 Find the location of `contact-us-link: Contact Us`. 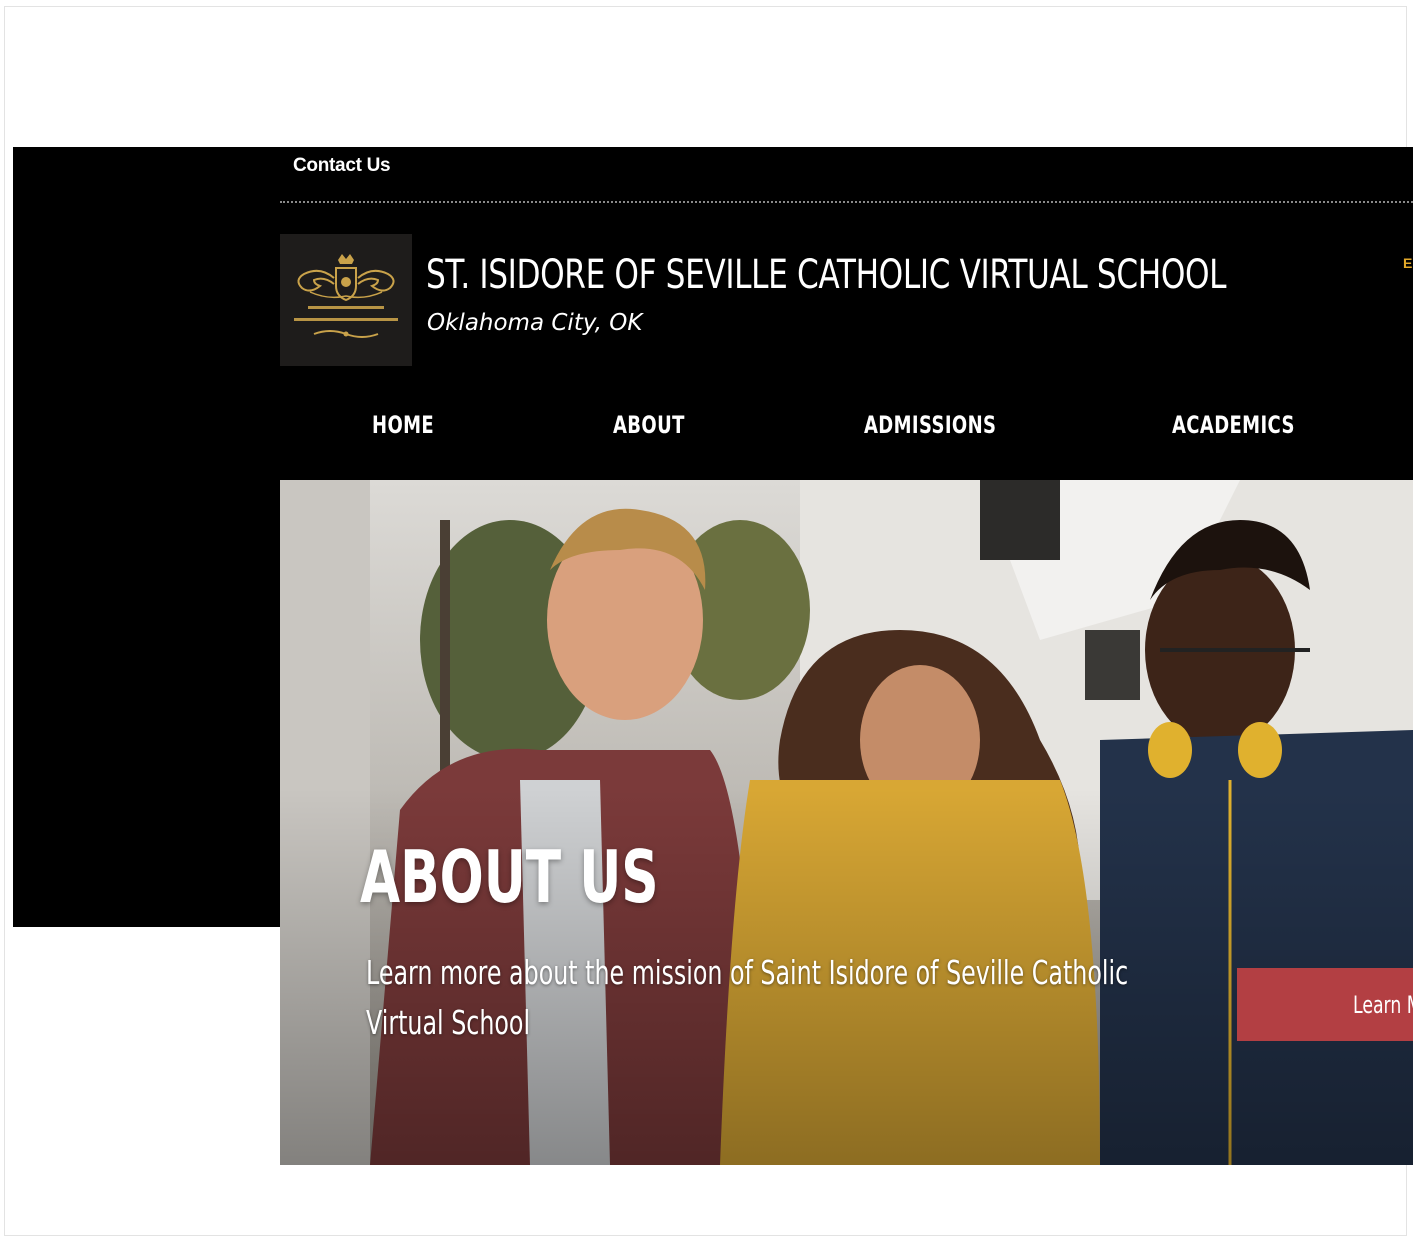

contact-us-link: Contact Us is located at coordinates (342, 166).